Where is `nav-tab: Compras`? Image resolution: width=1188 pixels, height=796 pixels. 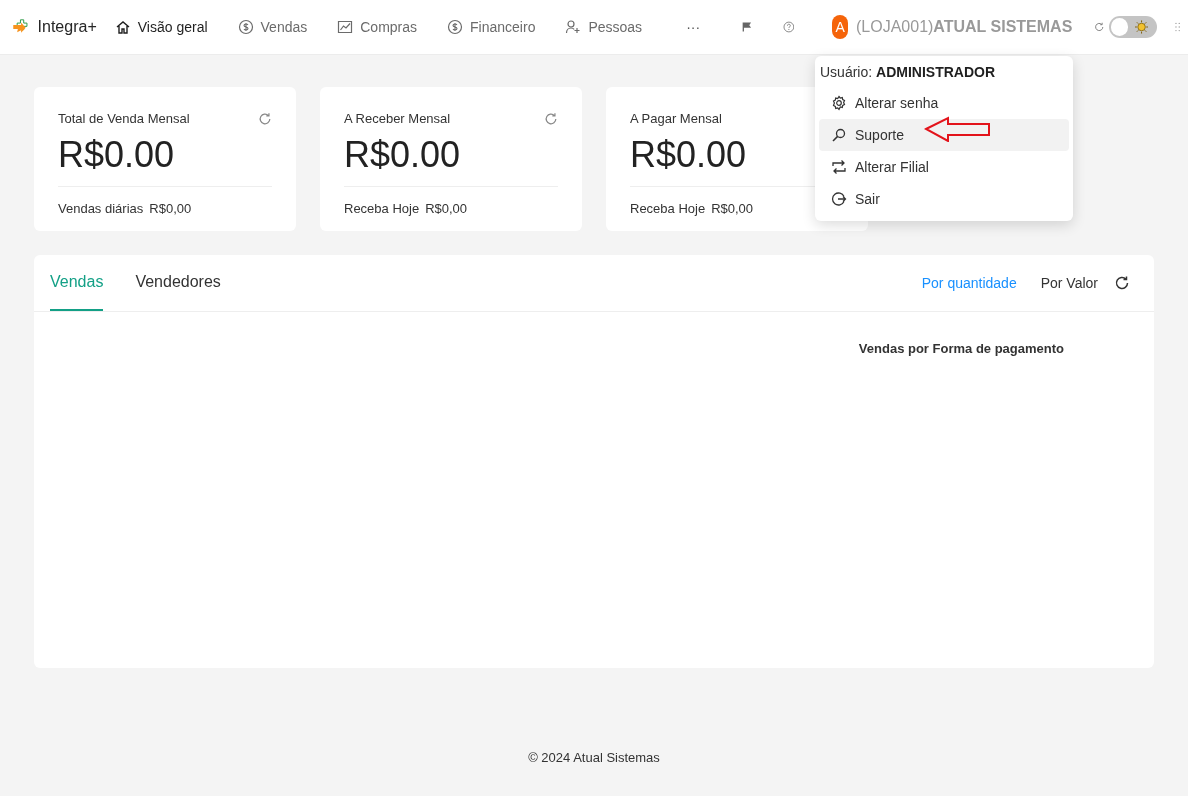
nav-tab: Compras is located at coordinates (377, 27).